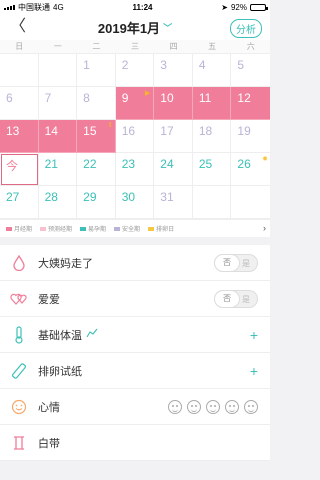  I want to click on day-number: 23, so click(128, 164).